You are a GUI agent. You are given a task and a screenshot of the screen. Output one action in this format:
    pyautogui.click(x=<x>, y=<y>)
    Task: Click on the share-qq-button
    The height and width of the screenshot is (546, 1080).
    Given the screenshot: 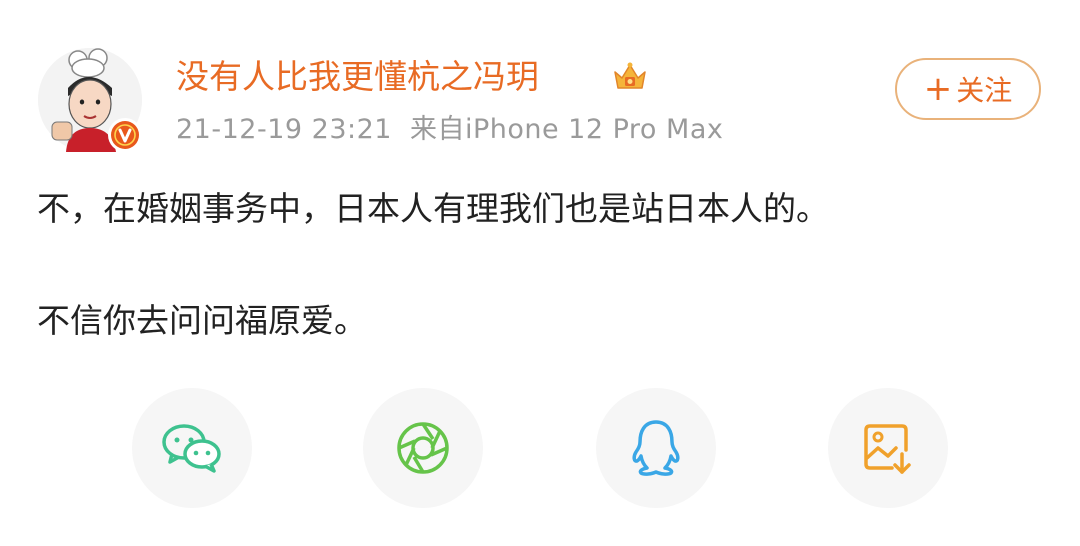 What is the action you would take?
    pyautogui.click(x=656, y=448)
    